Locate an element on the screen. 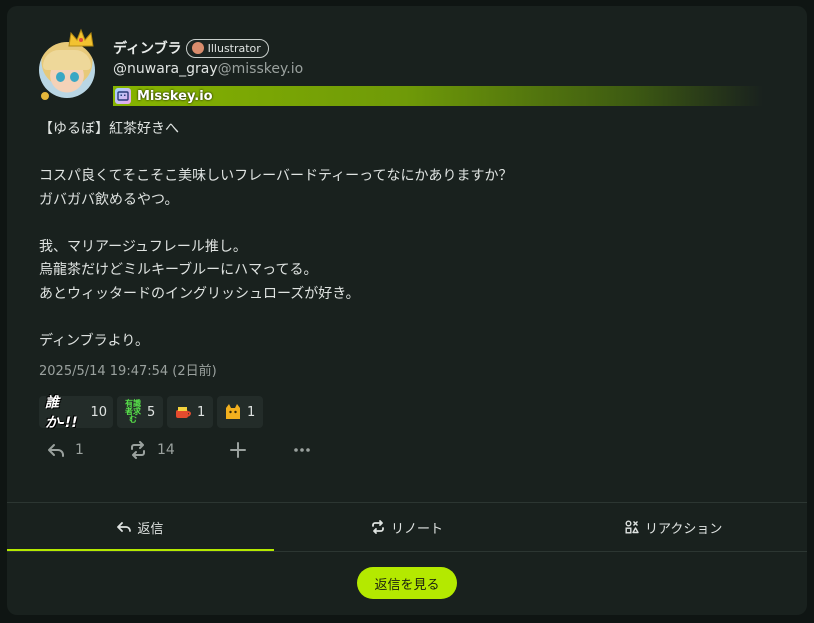 This screenshot has width=814, height=623. tab-reactions: リアクション is located at coordinates (673, 527).